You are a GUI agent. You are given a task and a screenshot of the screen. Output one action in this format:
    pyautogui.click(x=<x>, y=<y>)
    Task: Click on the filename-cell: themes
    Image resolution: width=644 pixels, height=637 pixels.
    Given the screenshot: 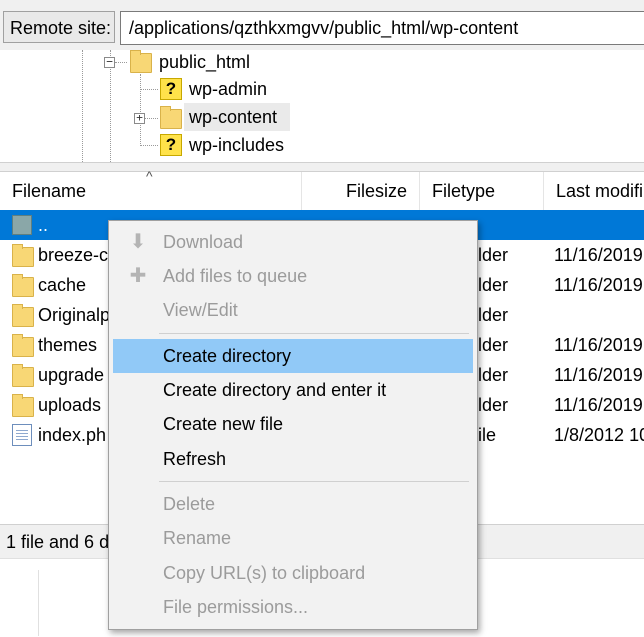 What is the action you would take?
    pyautogui.click(x=68, y=345)
    